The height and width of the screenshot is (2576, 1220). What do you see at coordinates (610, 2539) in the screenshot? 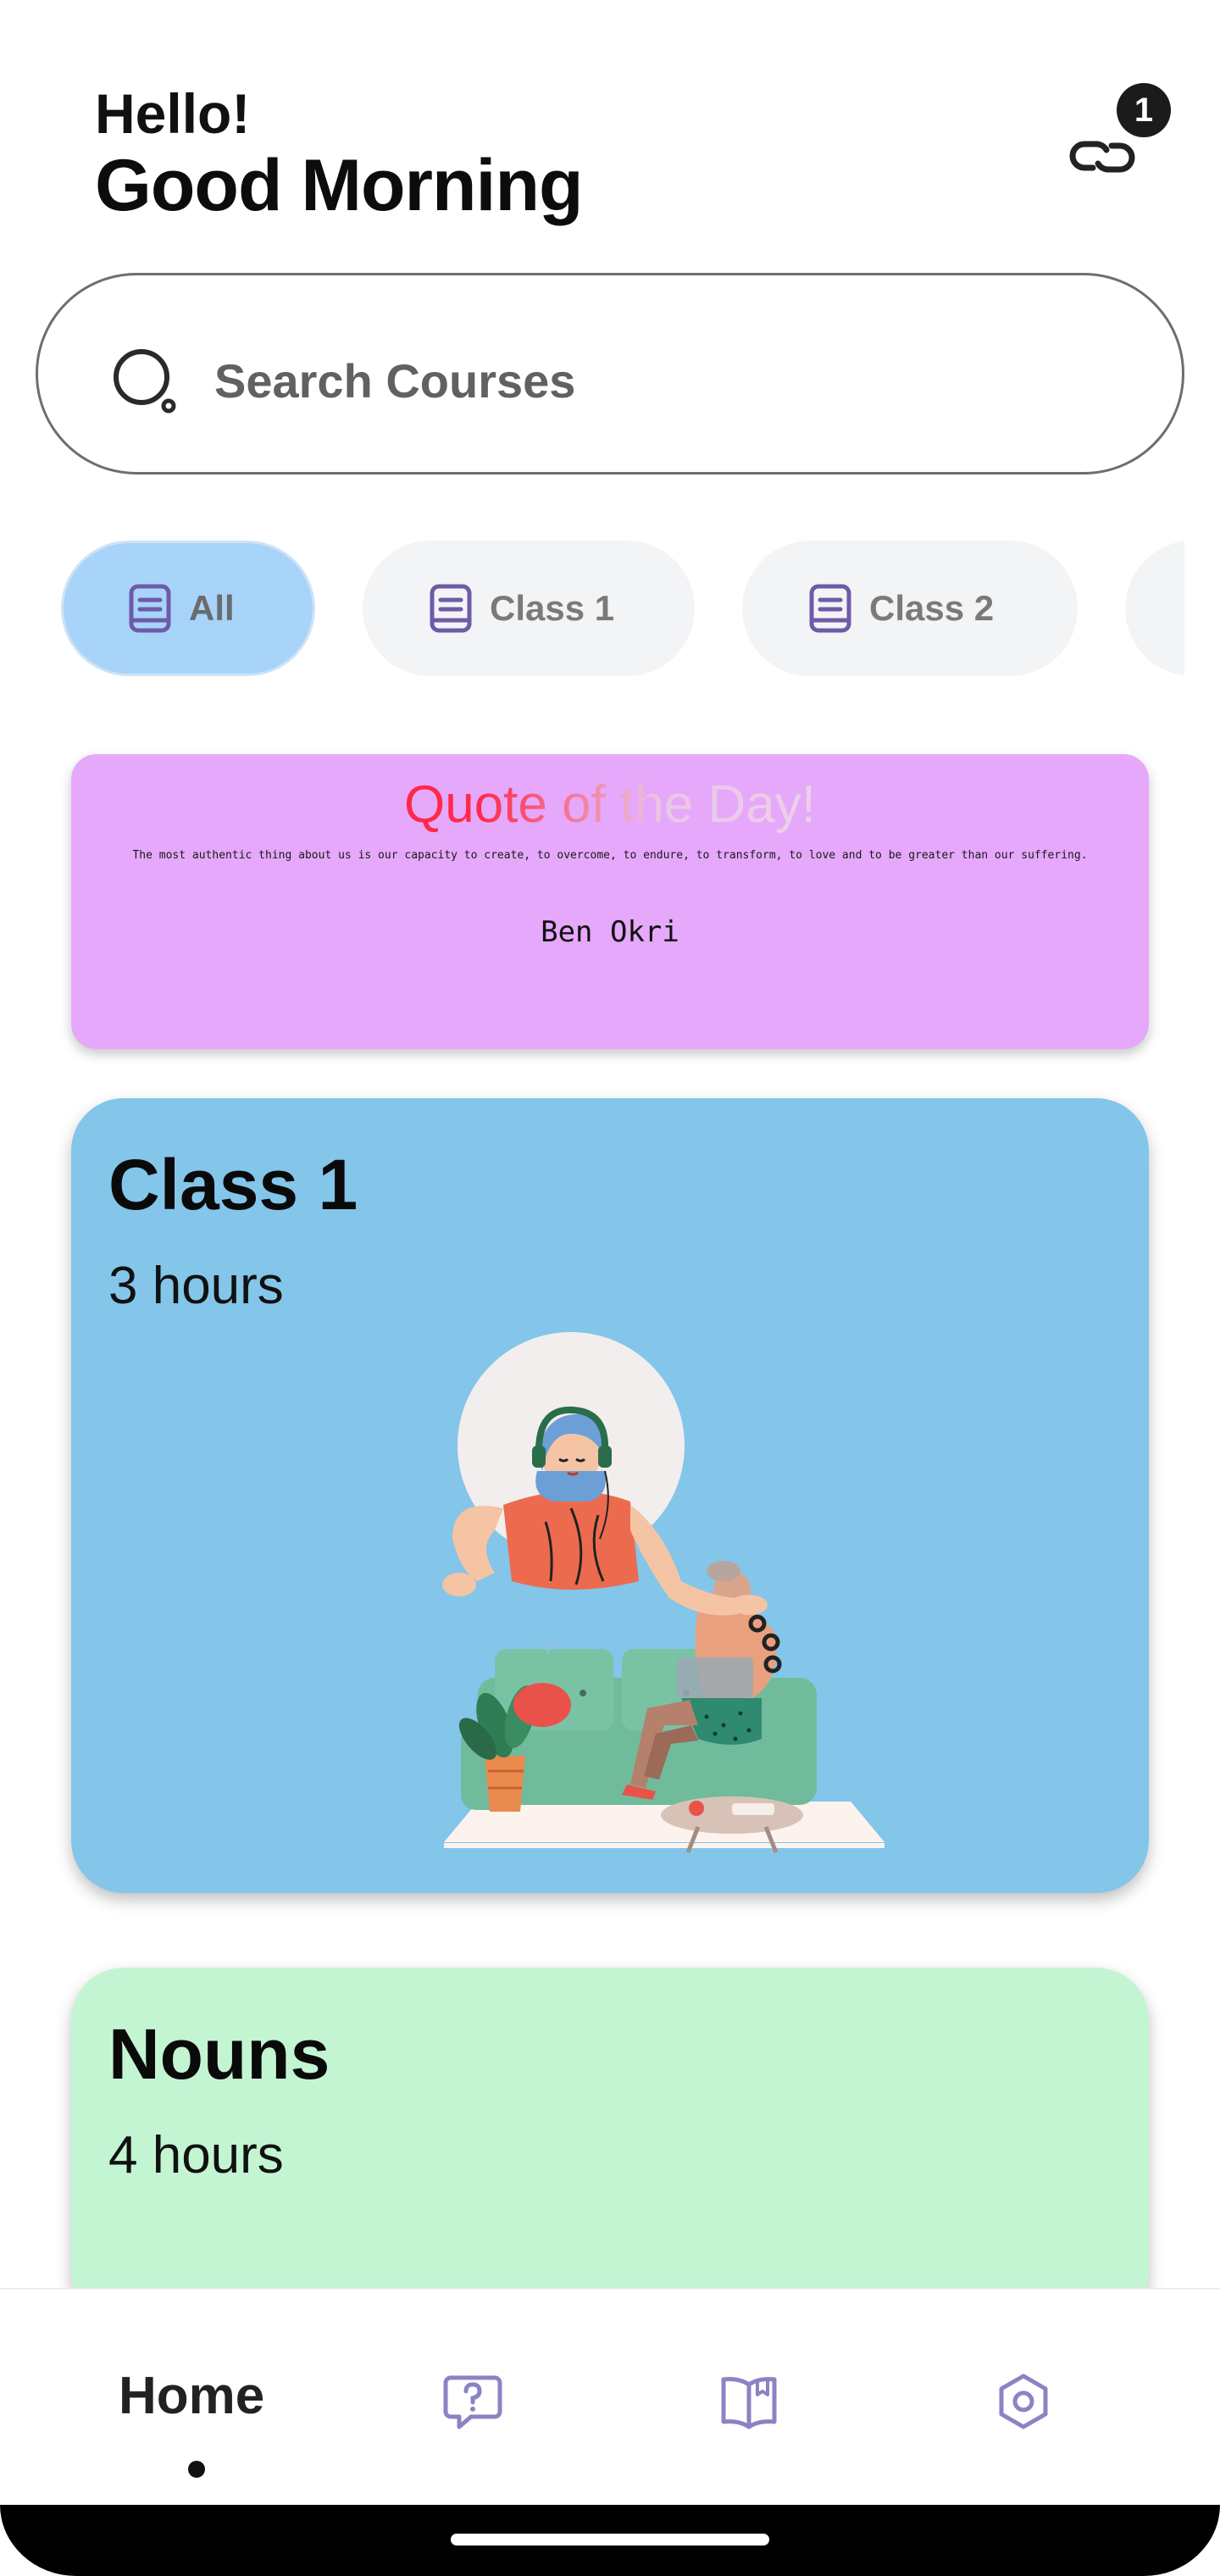
I see `home-indicator` at bounding box center [610, 2539].